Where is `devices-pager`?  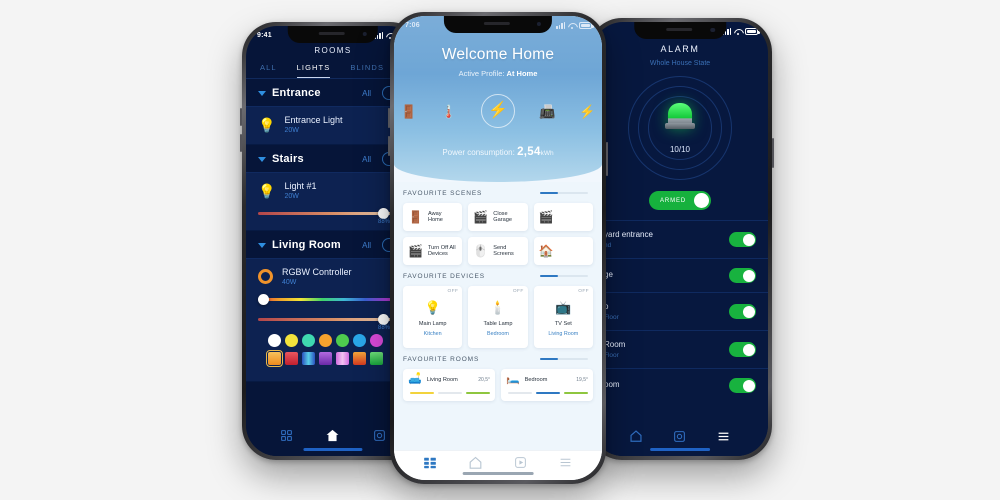
devices-pager is located at coordinates (564, 276).